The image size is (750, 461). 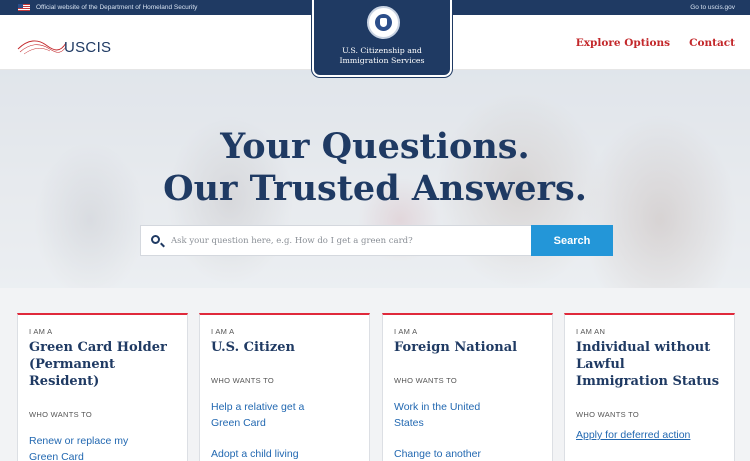 What do you see at coordinates (623, 43) in the screenshot?
I see `nav-explore-options: Explore Options` at bounding box center [623, 43].